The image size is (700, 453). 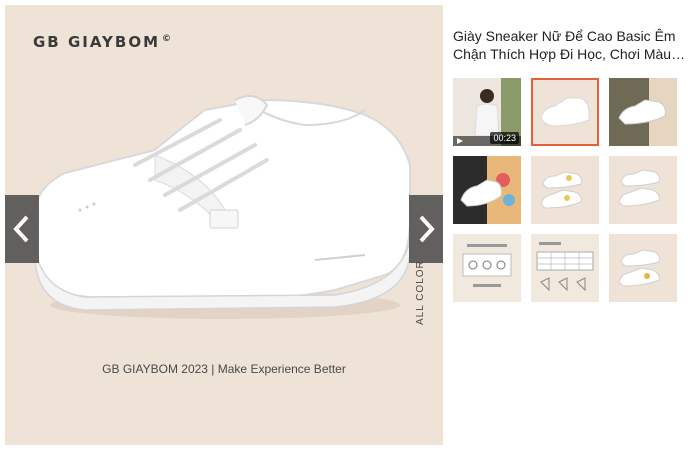 I want to click on chevron-left-icon, so click(x=21, y=229).